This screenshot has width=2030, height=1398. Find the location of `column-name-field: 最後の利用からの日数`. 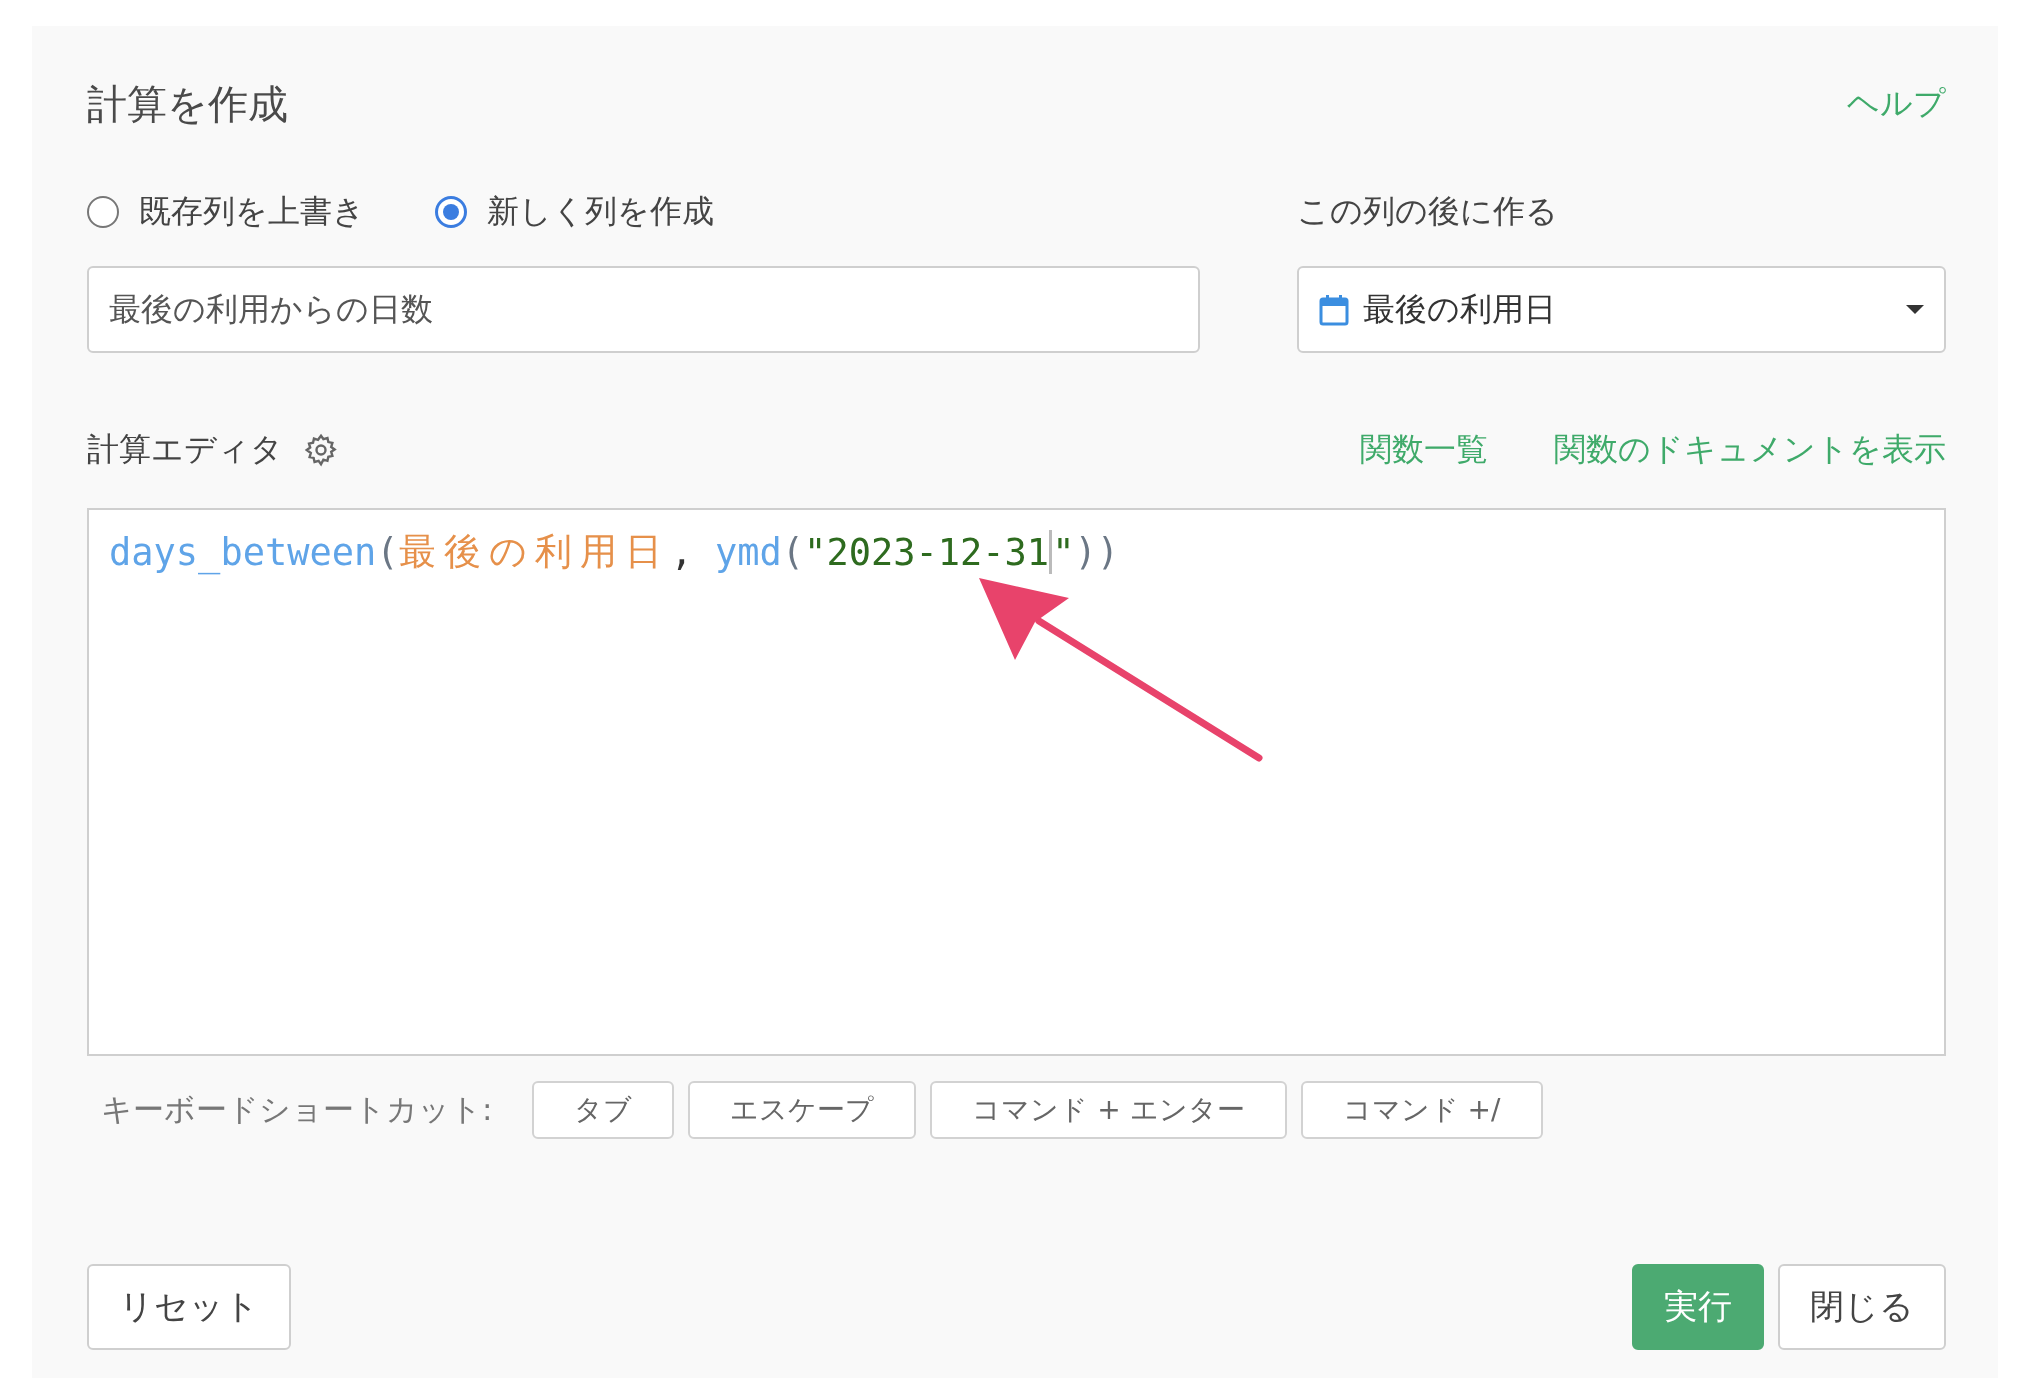

column-name-field: 最後の利用からの日数 is located at coordinates (643, 309).